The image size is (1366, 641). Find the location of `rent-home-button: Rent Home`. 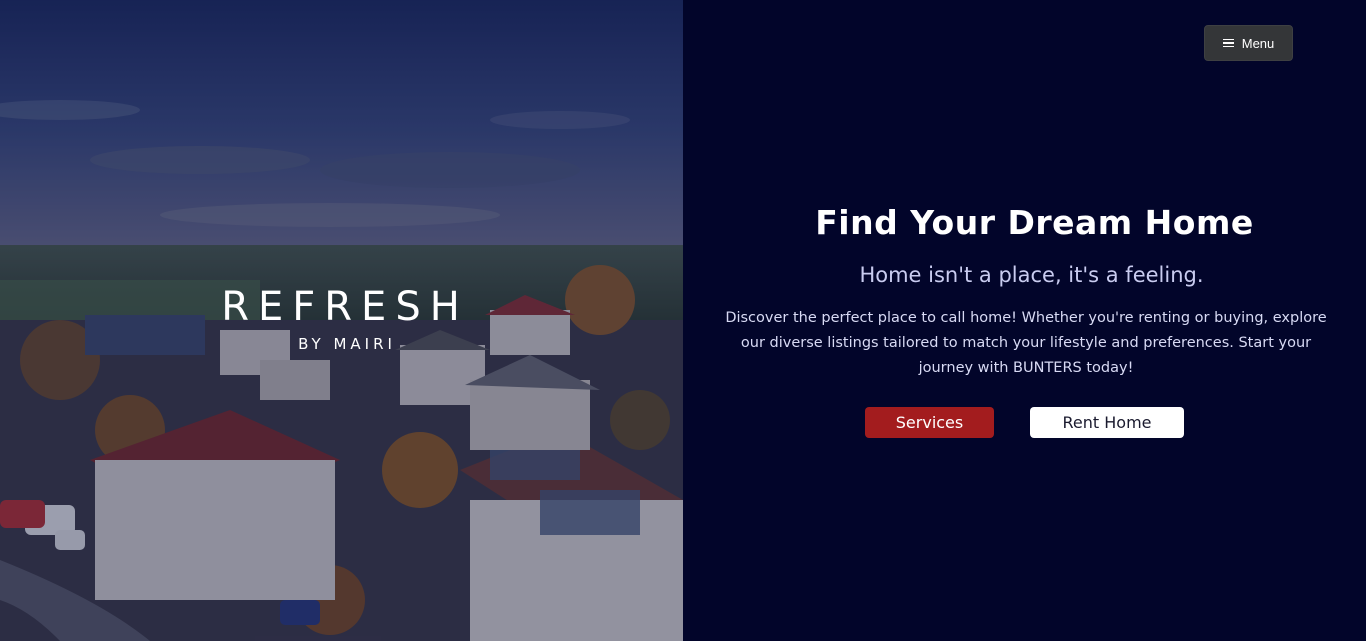

rent-home-button: Rent Home is located at coordinates (1107, 422).